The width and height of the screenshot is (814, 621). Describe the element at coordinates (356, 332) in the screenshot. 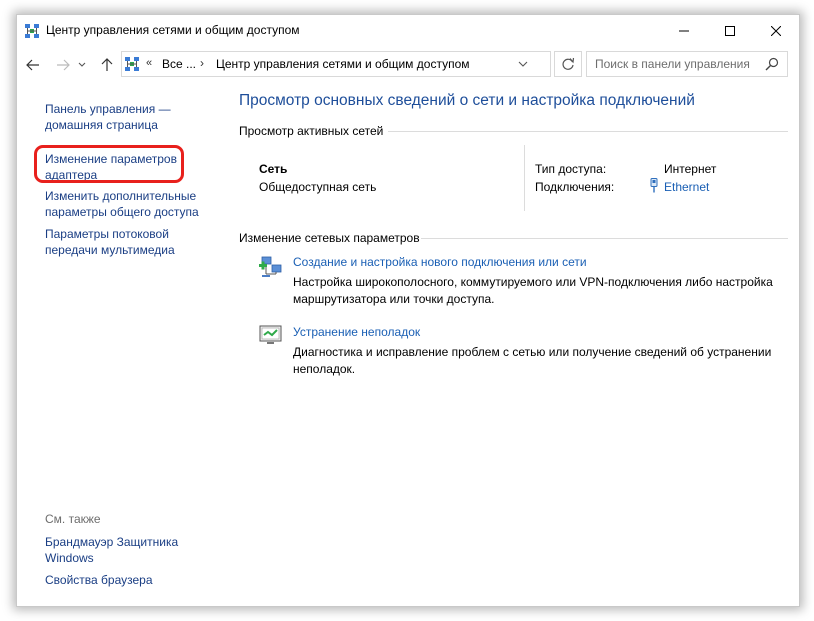

I see `troubleshoot-link: Устранение неполадок` at that location.